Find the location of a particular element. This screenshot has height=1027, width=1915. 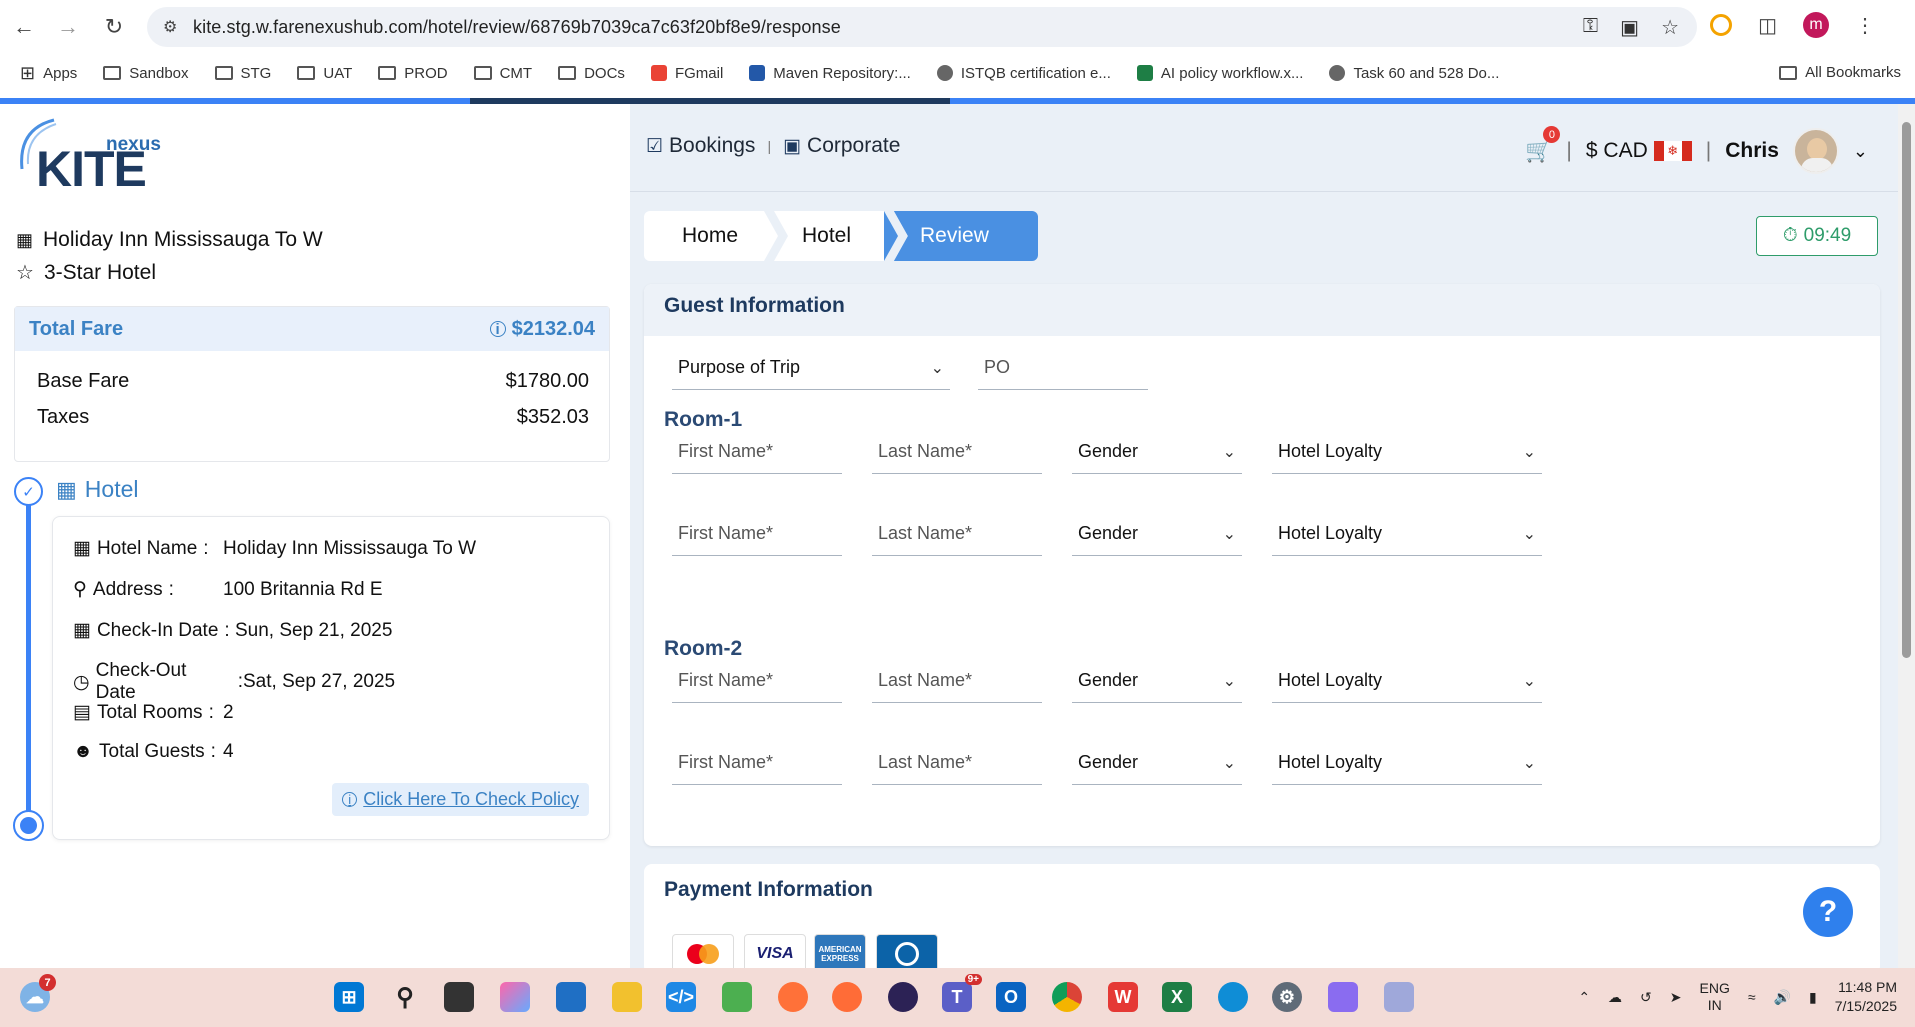

breadcrumb-home: Home is located at coordinates (704, 236).